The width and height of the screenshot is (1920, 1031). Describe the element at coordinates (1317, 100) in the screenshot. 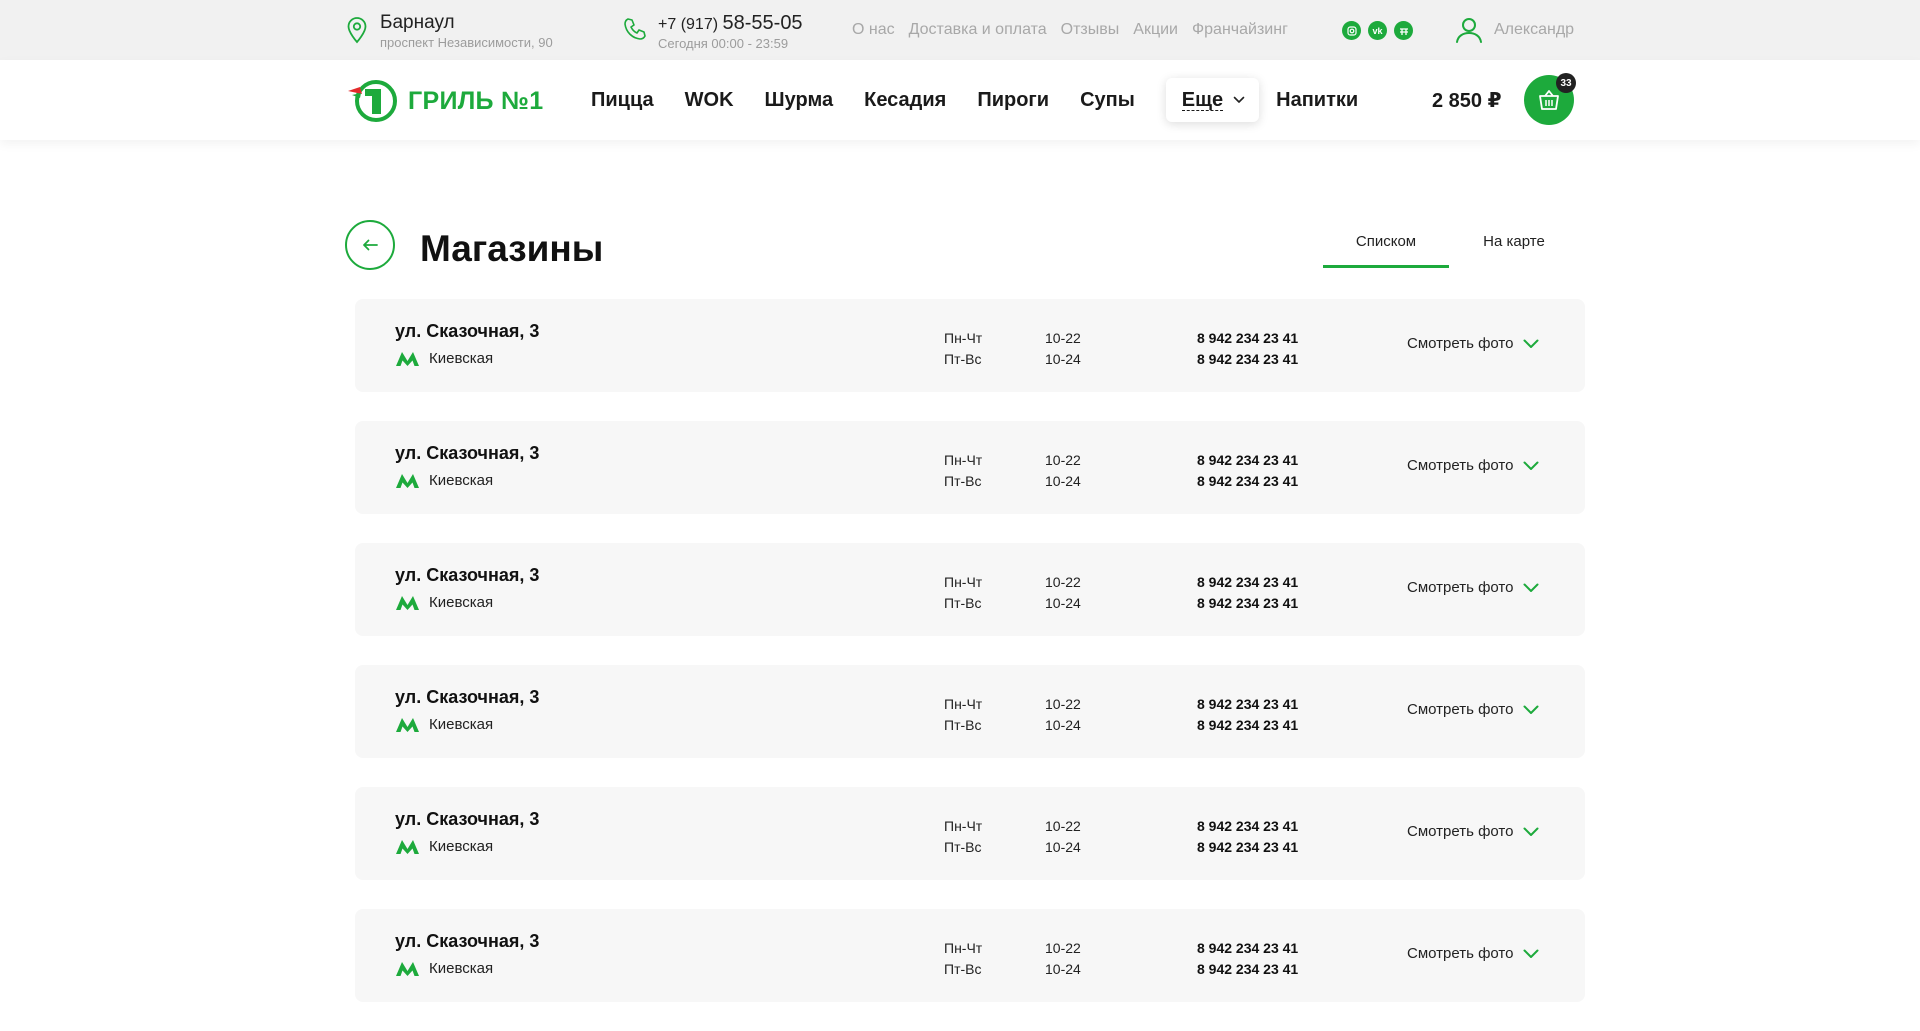

I see `nav-item-drinks: Напитки` at that location.